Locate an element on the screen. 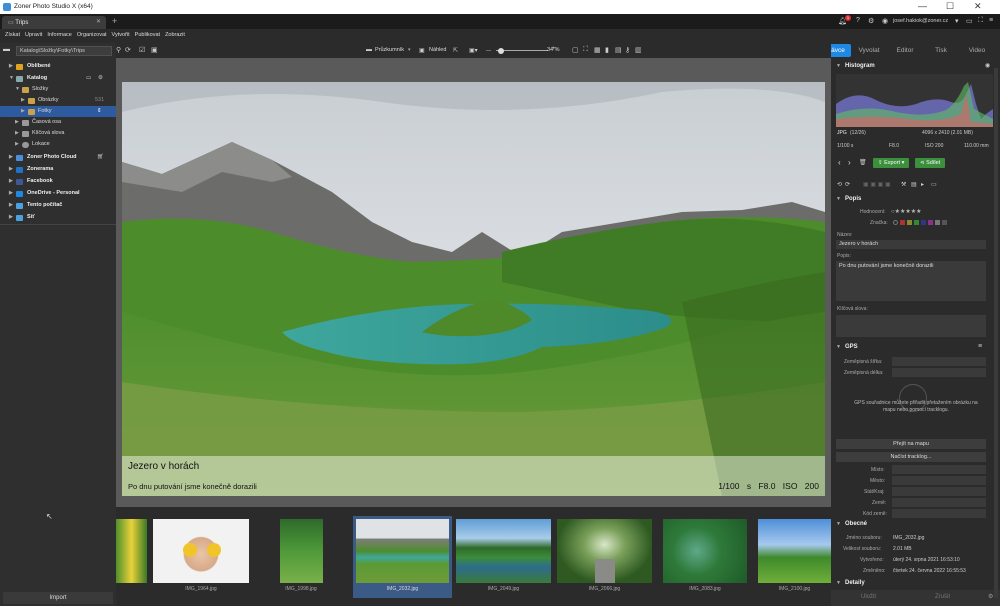 The height and width of the screenshot is (606, 1000). tab-trips: ▭ Trips ✕ is located at coordinates (54, 22).